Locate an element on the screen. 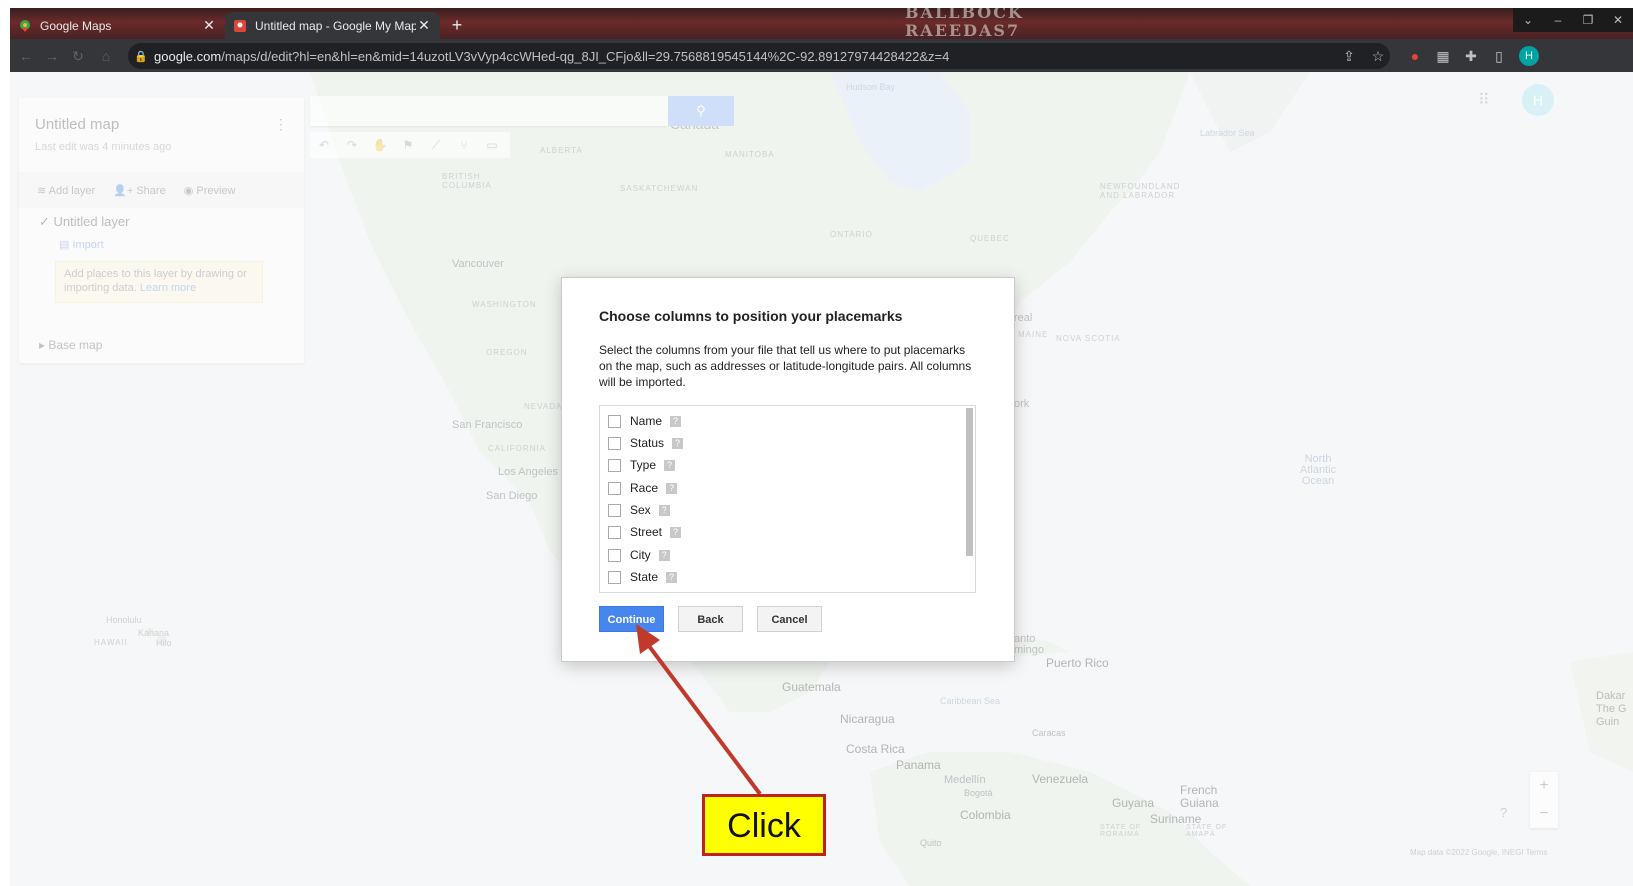 The height and width of the screenshot is (886, 1633). annotation-arrow is located at coordinates (699, 710).